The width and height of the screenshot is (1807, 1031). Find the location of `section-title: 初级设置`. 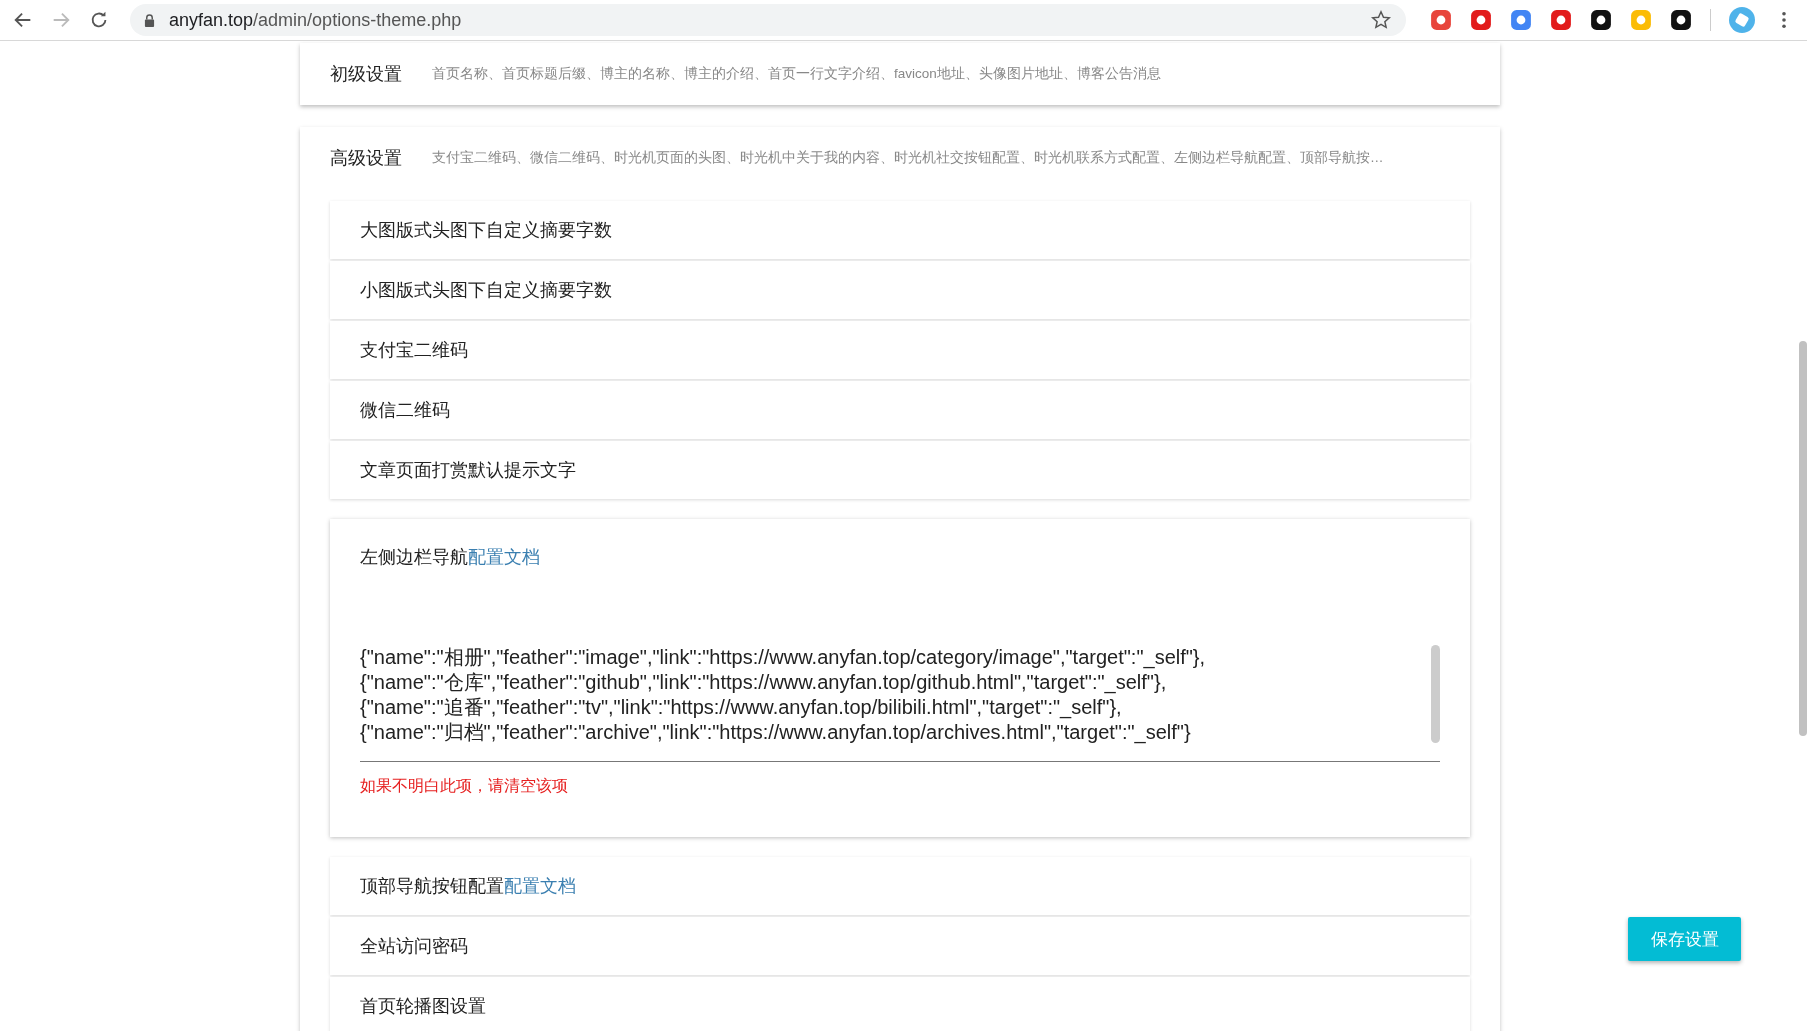

section-title: 初级设置 is located at coordinates (366, 74).